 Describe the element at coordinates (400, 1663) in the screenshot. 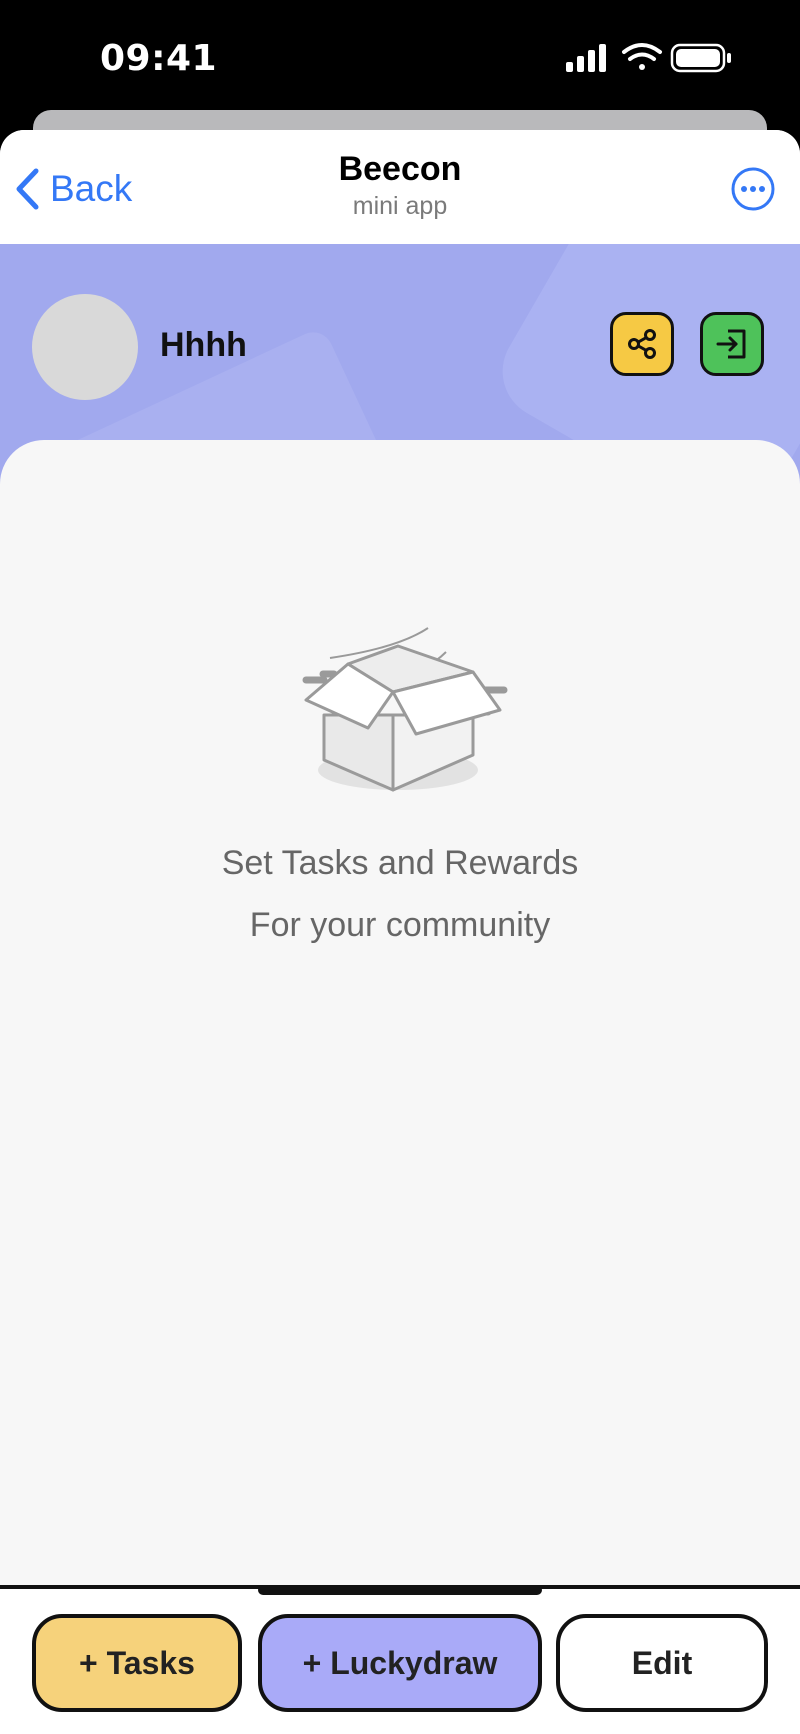

I see `add-luckydraw-button: + Luckydraw` at that location.